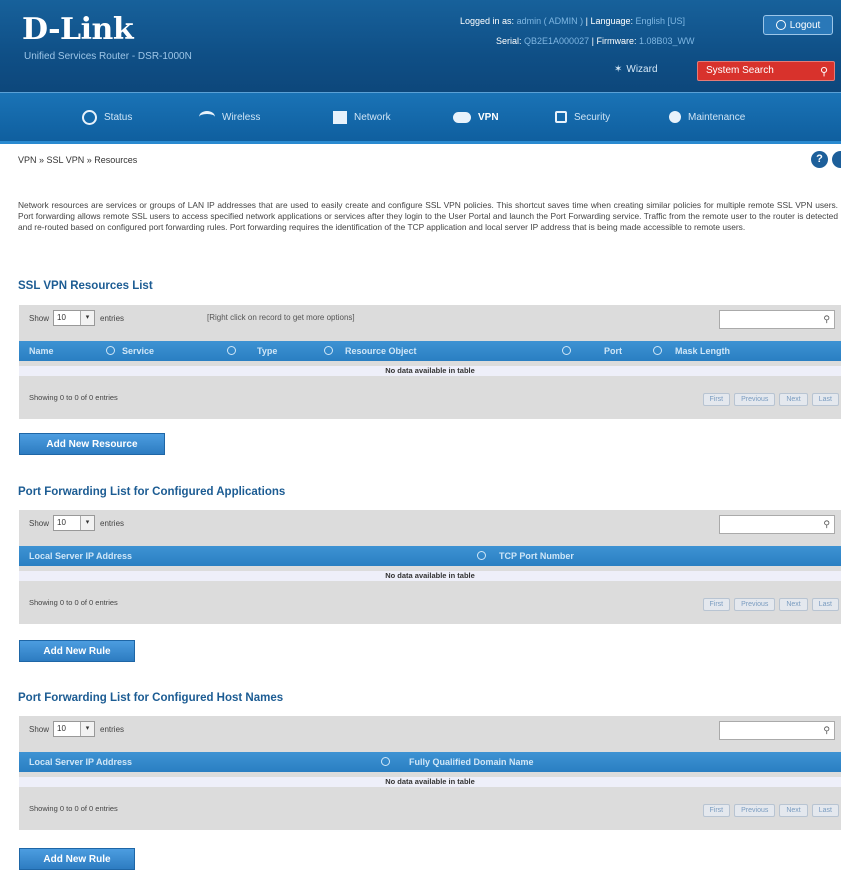 The height and width of the screenshot is (877, 841). Describe the element at coordinates (611, 21) in the screenshot. I see `language-label: Language:` at that location.